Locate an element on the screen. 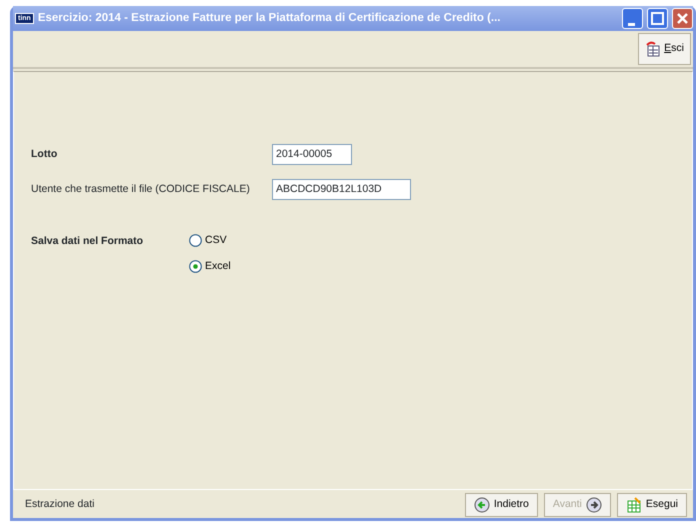 Image resolution: width=696 pixels, height=525 pixels. radio-option: Excel is located at coordinates (210, 266).